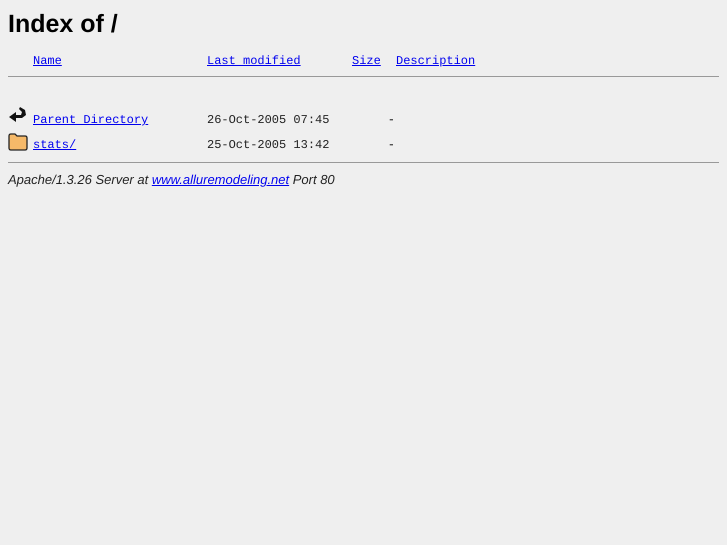 The height and width of the screenshot is (545, 727). I want to click on modified-date: 26-Oct-2005 07:45, so click(268, 120).